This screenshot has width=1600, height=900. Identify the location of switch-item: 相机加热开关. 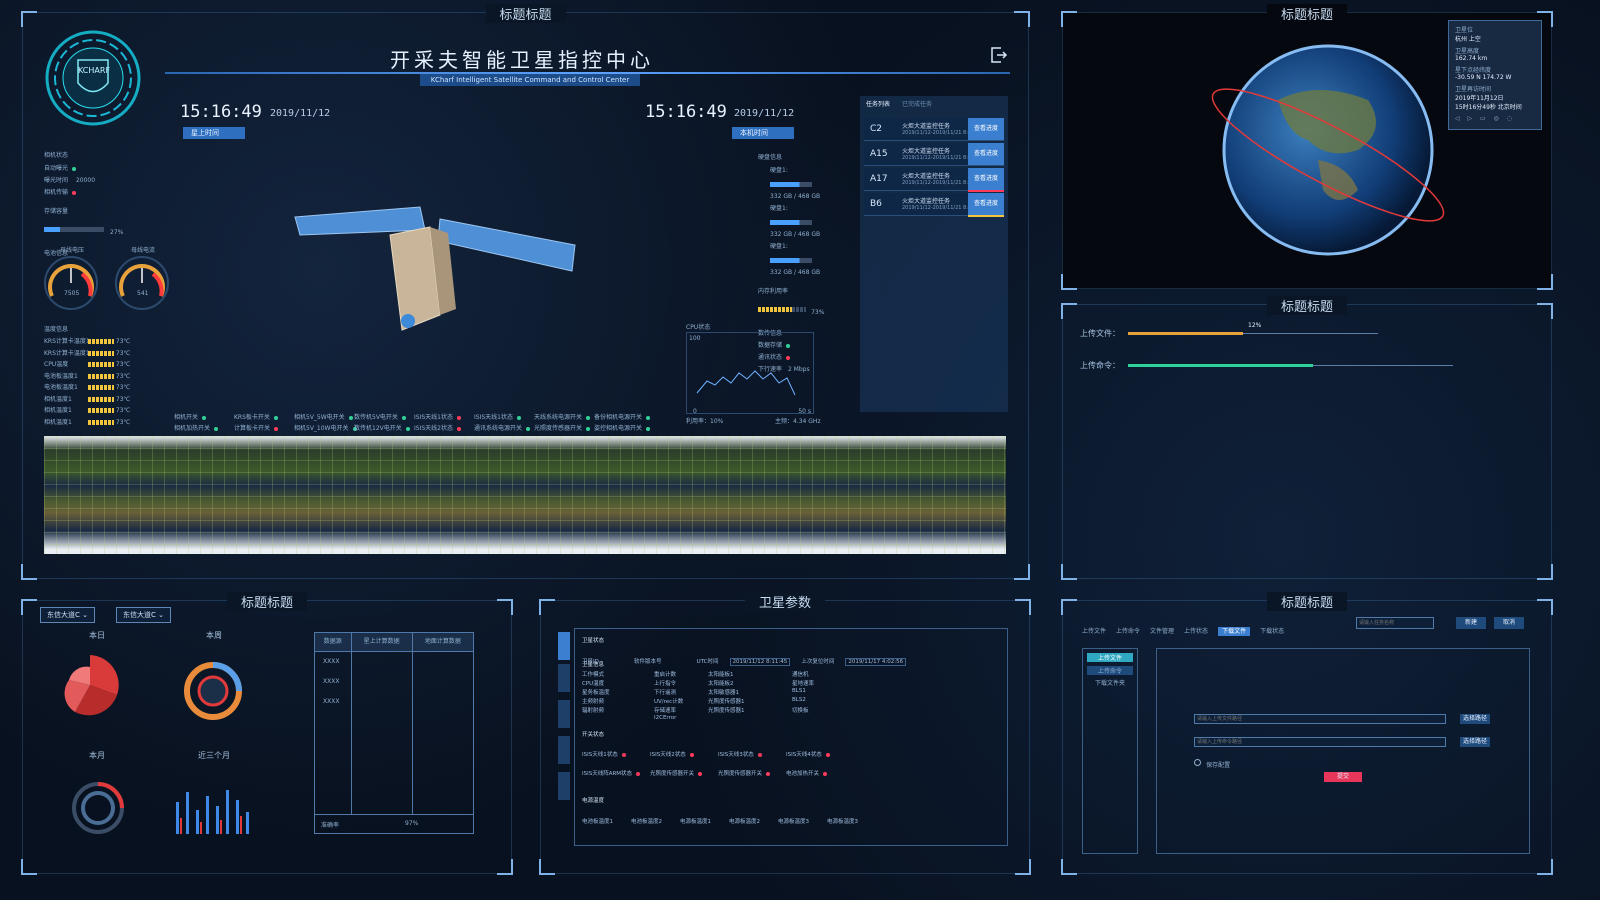
(192, 428).